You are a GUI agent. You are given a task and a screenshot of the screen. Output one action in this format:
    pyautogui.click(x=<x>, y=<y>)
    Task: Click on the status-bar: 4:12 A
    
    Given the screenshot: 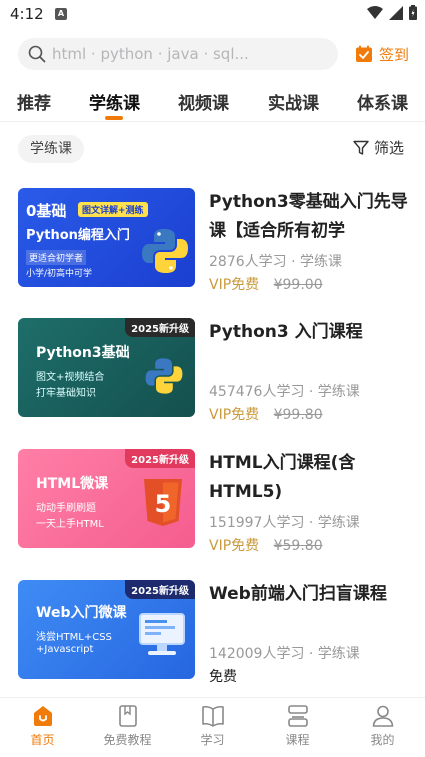 What is the action you would take?
    pyautogui.click(x=212, y=15)
    